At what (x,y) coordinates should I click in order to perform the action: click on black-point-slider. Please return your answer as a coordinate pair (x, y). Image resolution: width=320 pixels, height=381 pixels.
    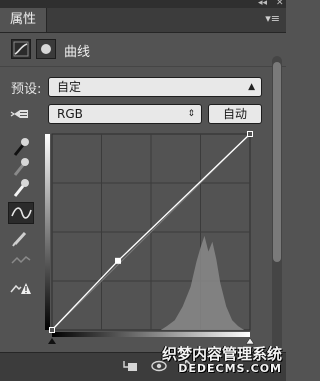
    Looking at the image, I should click on (52, 341).